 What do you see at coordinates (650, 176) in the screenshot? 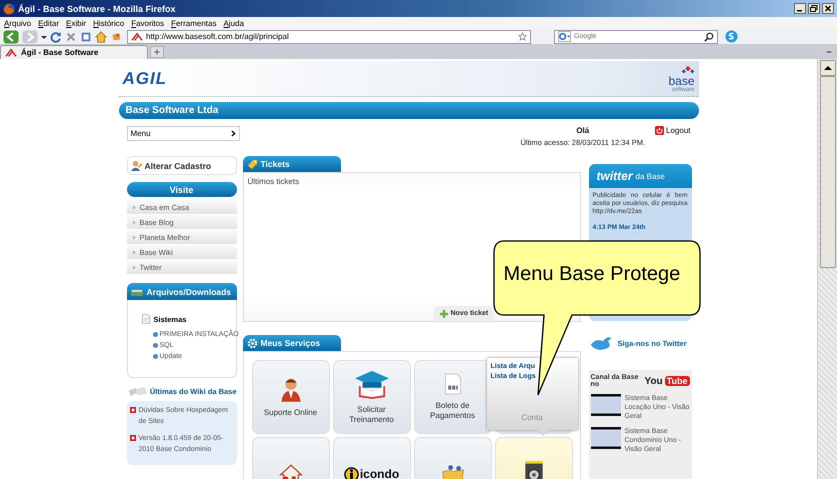
I see `twitter-suffix: da Base` at bounding box center [650, 176].